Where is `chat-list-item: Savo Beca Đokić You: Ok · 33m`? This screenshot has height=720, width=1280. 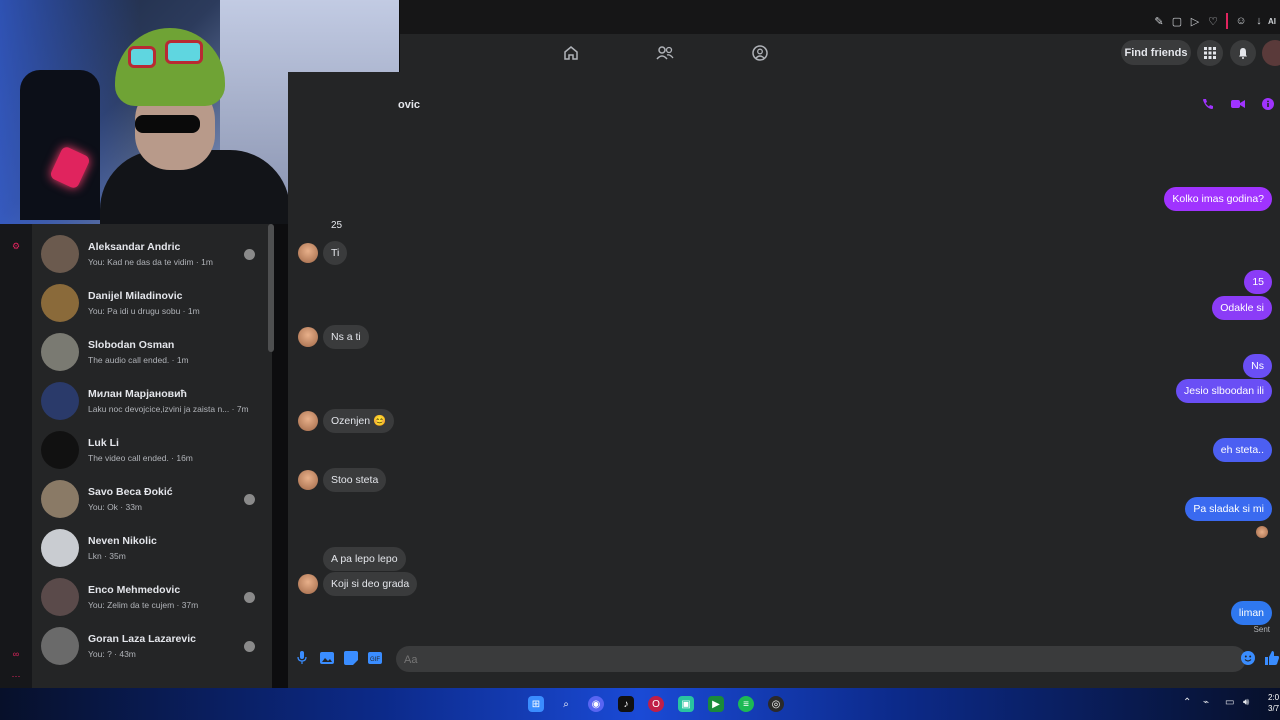
chat-list-item: Savo Beca Đokić You: Ok · 33m is located at coordinates (150, 499).